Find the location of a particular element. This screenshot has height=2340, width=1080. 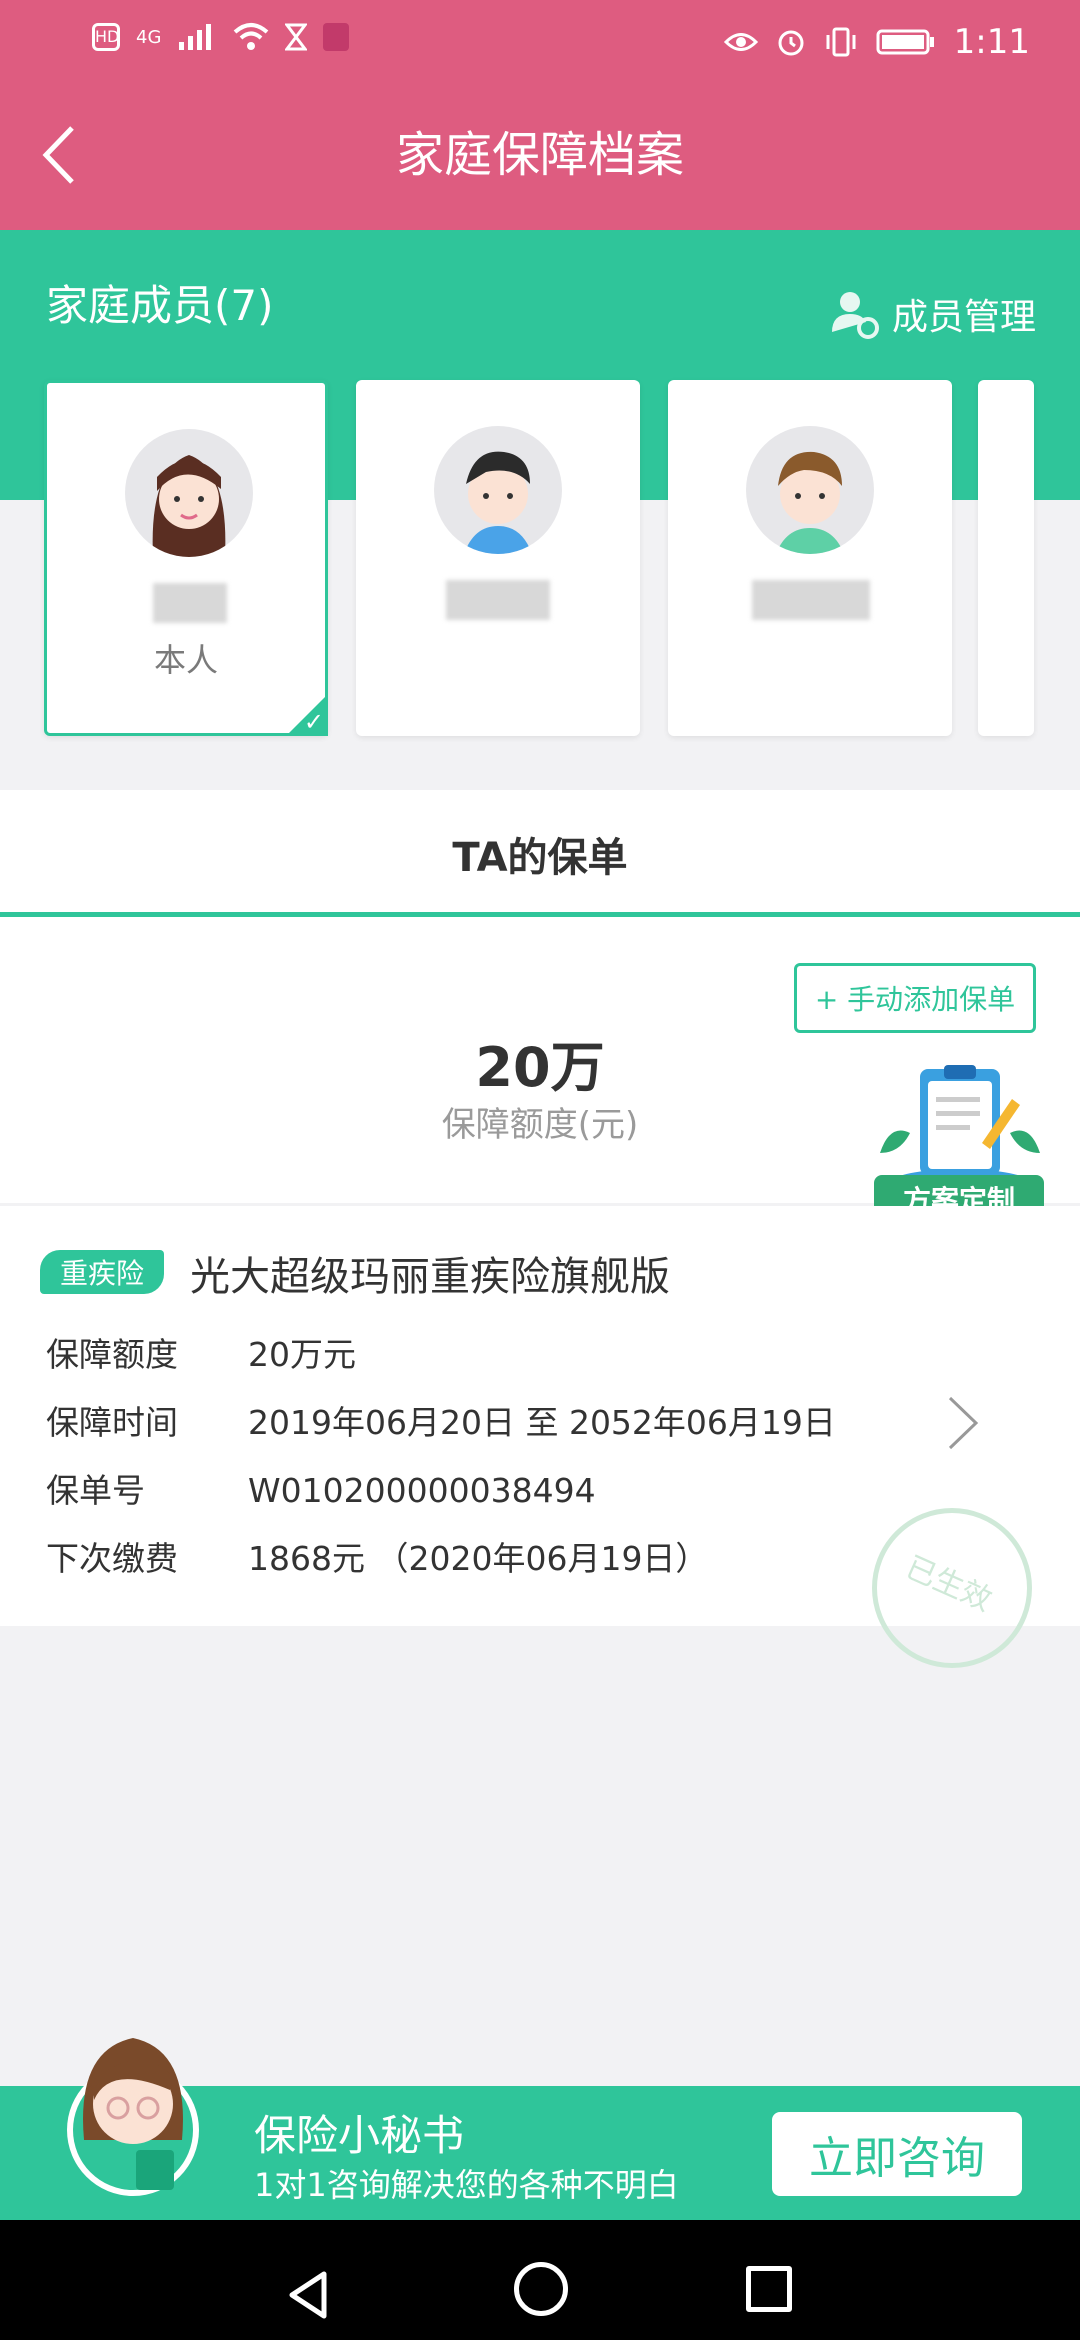

members-title: 家庭成员(7) is located at coordinates (160, 305).